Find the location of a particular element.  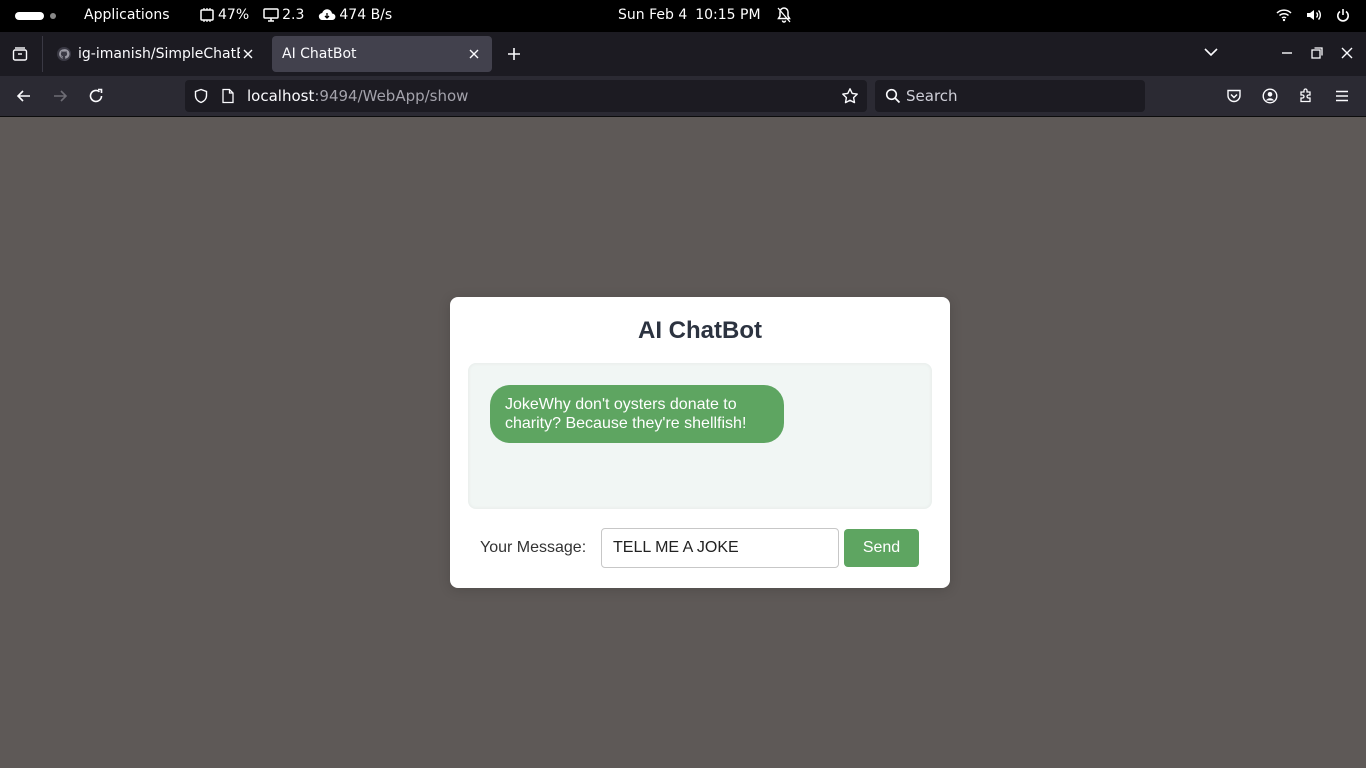

back-arrow-icon is located at coordinates (24, 96).